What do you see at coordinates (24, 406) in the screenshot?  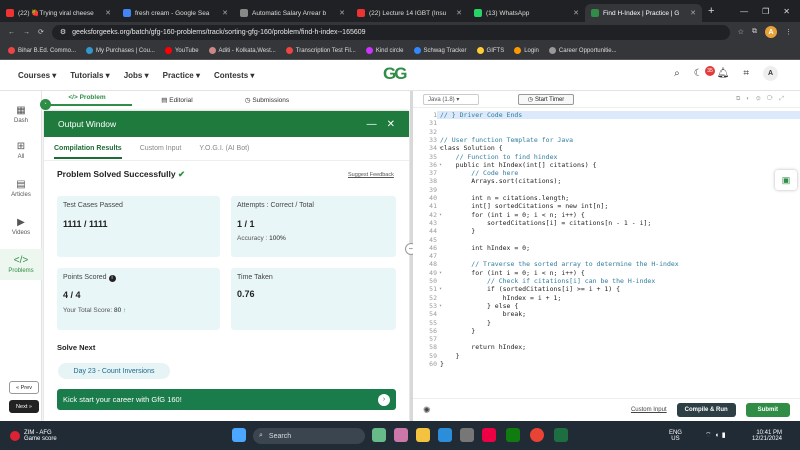 I see `next-button: Next »` at bounding box center [24, 406].